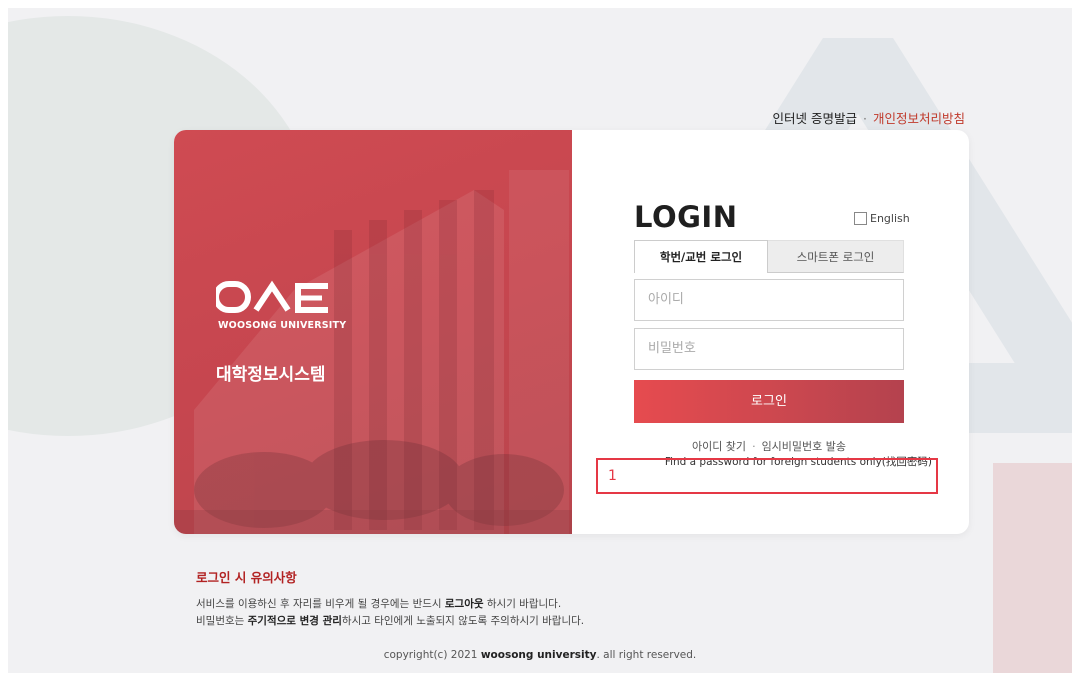  I want to click on top-links: 인터넷 증명발급 · 개인정보처리방침, so click(869, 117).